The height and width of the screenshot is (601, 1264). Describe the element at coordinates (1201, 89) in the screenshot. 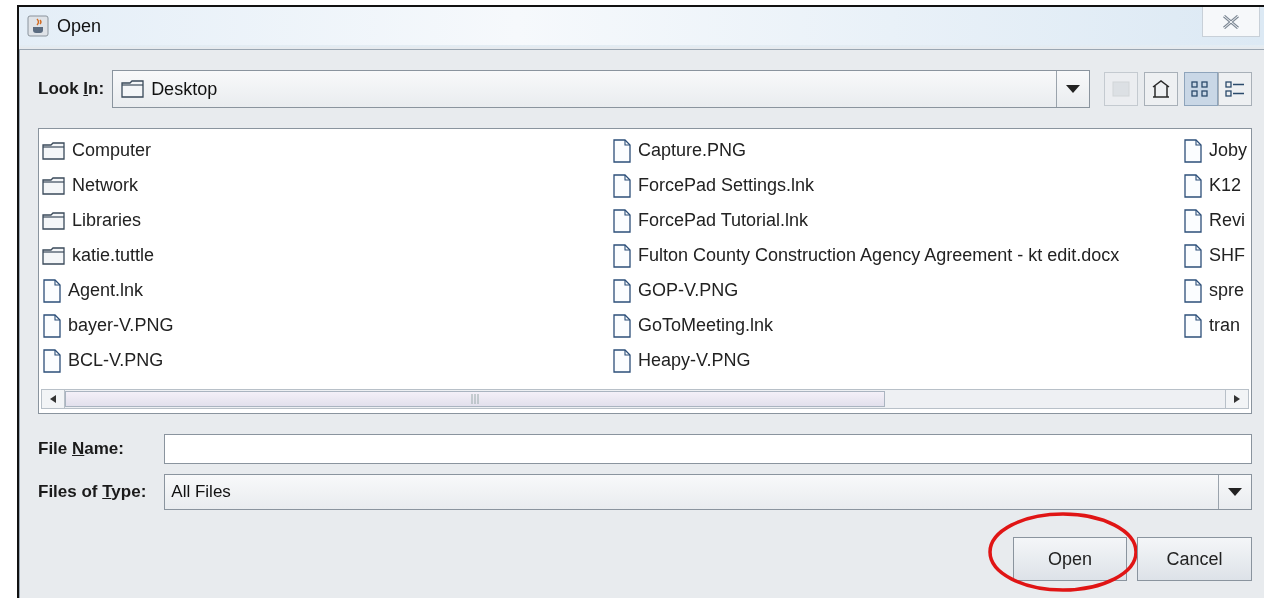

I see `list-view-button` at that location.